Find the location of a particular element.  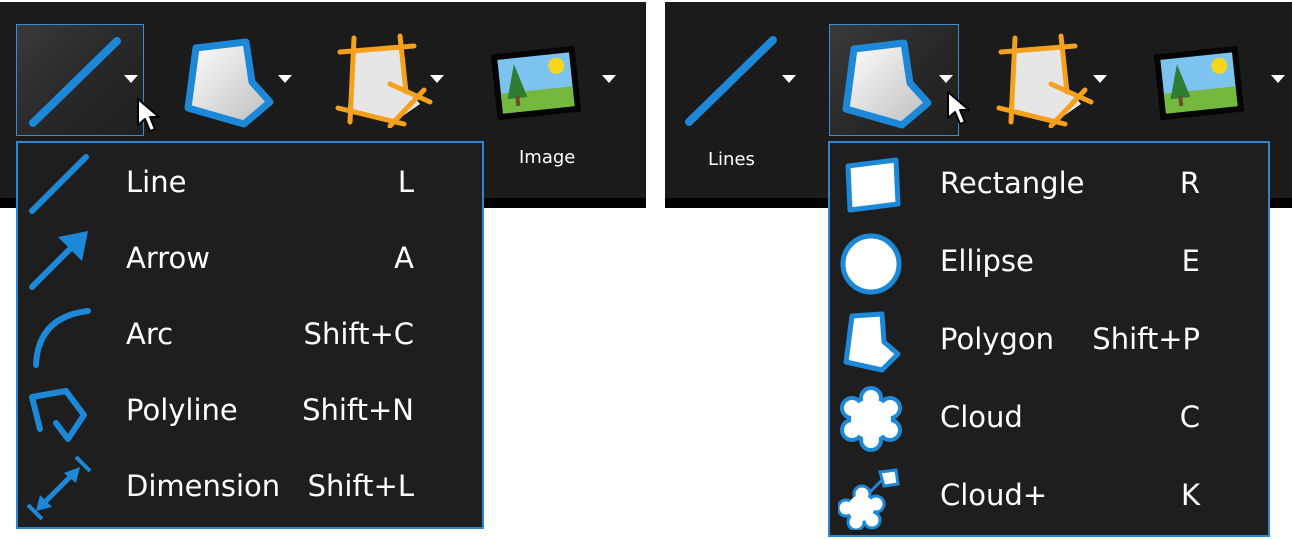

cloud-plus-icon is located at coordinates (869, 499).